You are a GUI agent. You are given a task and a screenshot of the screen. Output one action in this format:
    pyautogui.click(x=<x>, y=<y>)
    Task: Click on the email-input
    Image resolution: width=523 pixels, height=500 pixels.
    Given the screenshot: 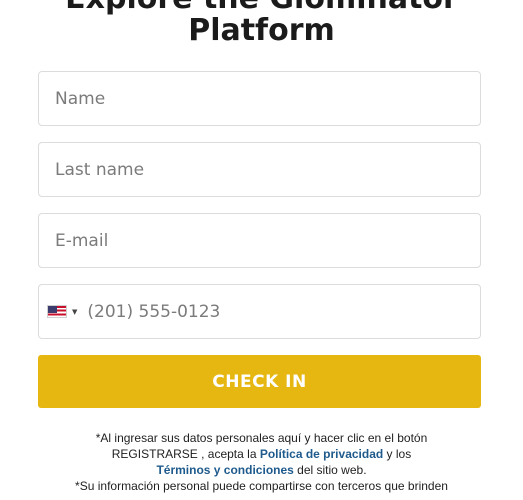 What is the action you would take?
    pyautogui.click(x=267, y=240)
    